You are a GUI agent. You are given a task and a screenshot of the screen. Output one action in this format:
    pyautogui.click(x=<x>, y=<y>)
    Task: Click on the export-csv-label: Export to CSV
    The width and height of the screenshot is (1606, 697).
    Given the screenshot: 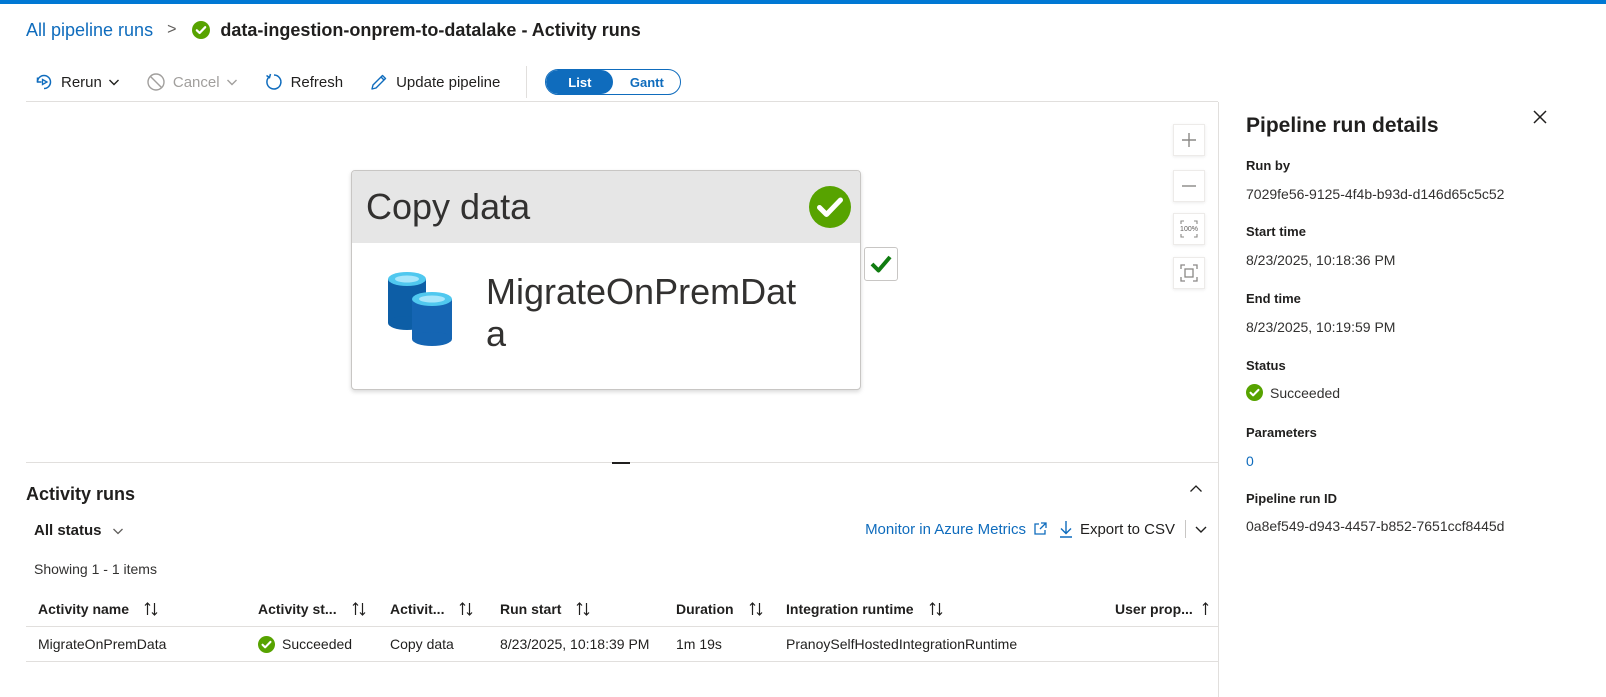 What is the action you would take?
    pyautogui.click(x=1127, y=529)
    